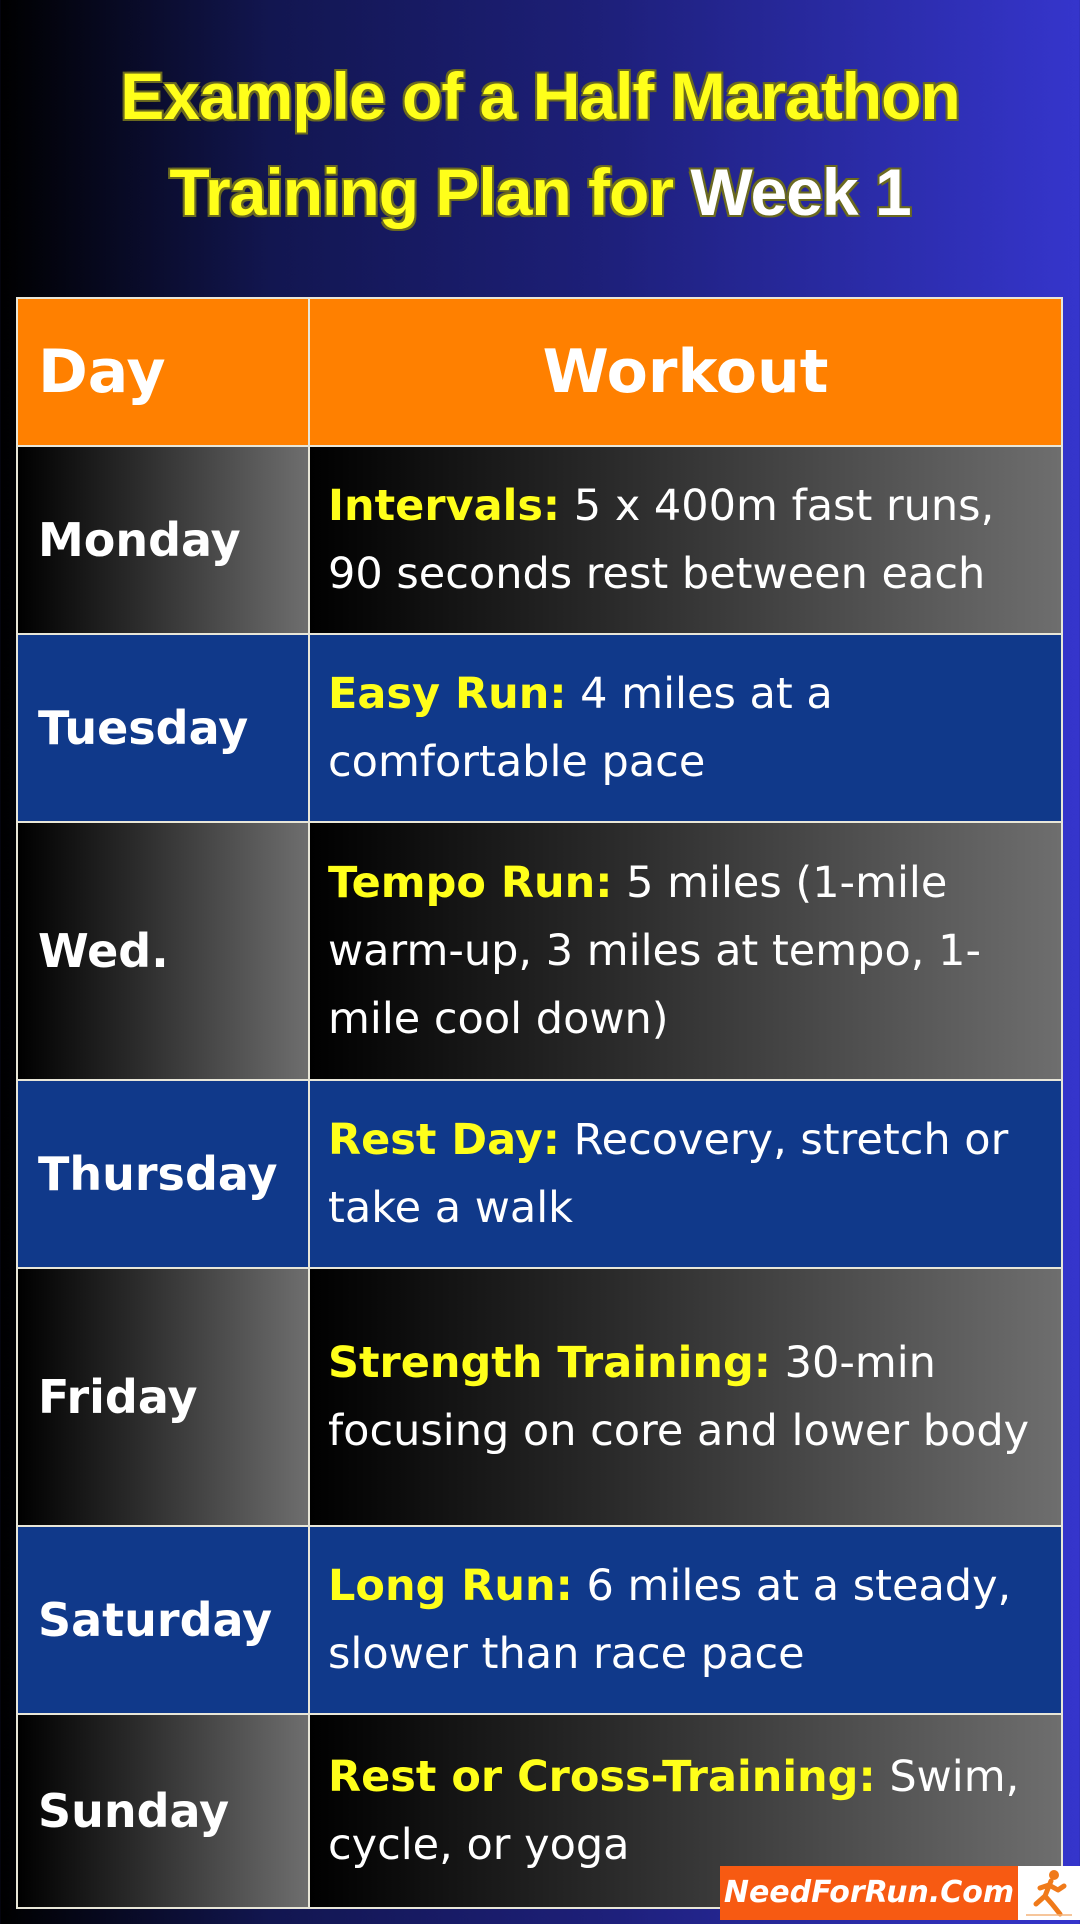  What do you see at coordinates (444, 506) in the screenshot?
I see `workout-label: Intervals:` at bounding box center [444, 506].